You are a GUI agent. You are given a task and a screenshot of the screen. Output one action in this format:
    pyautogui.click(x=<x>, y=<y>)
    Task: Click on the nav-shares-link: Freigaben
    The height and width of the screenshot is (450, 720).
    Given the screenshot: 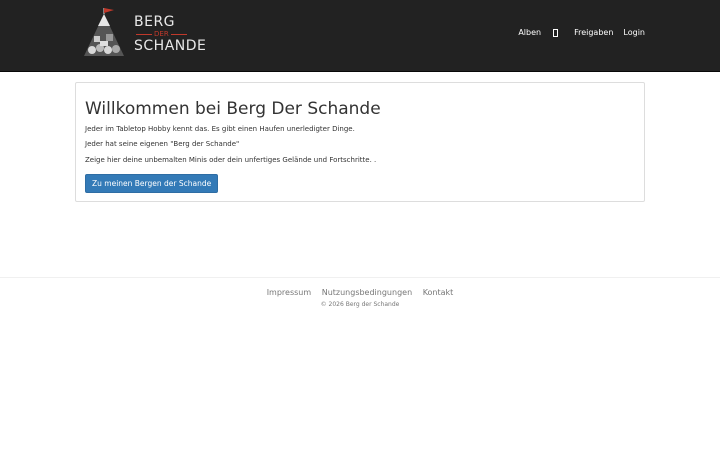 What is the action you would take?
    pyautogui.click(x=593, y=32)
    